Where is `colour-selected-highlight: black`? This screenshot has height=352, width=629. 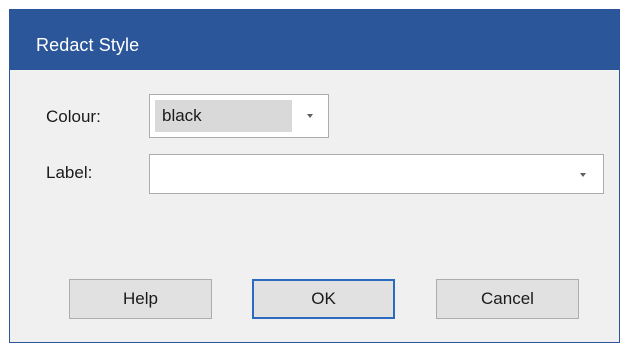
colour-selected-highlight: black is located at coordinates (223, 116).